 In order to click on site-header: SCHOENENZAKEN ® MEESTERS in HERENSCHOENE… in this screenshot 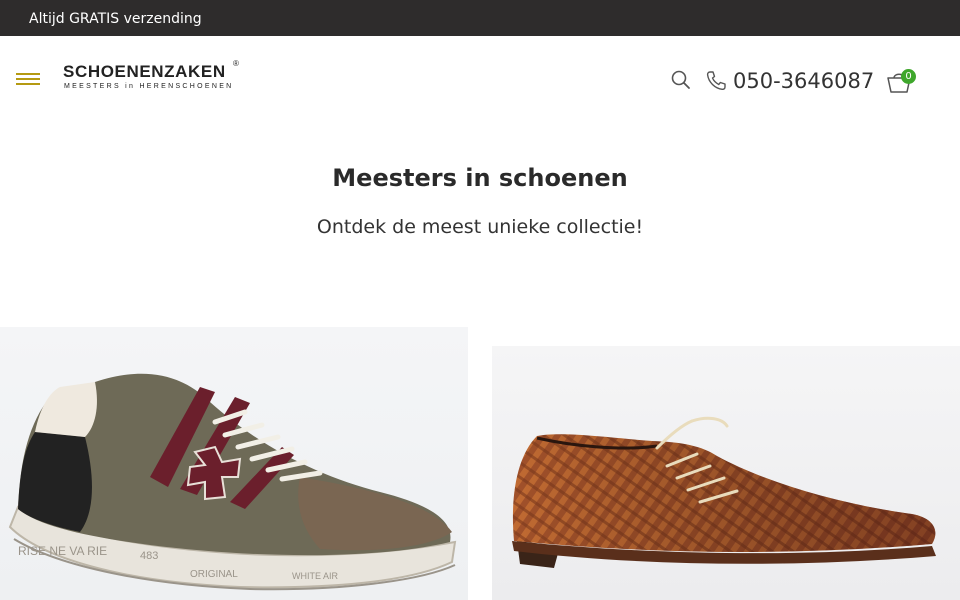, I will do `click(480, 79)`.